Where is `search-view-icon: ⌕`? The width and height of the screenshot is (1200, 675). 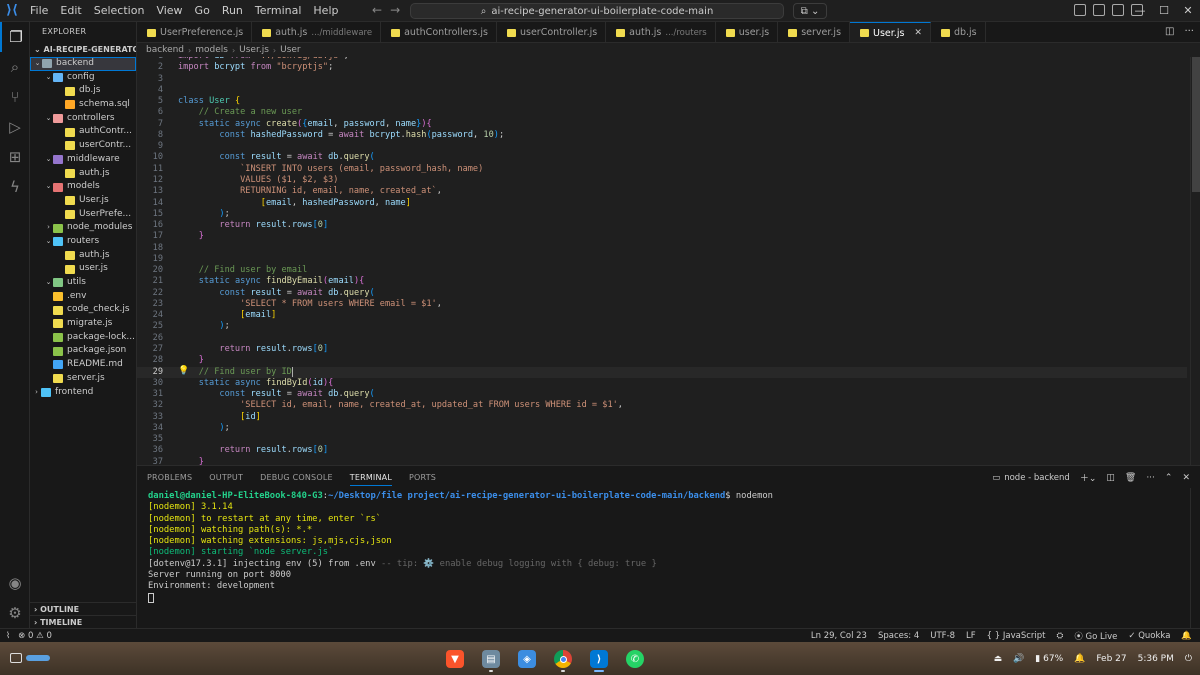 search-view-icon: ⌕ is located at coordinates (15, 67).